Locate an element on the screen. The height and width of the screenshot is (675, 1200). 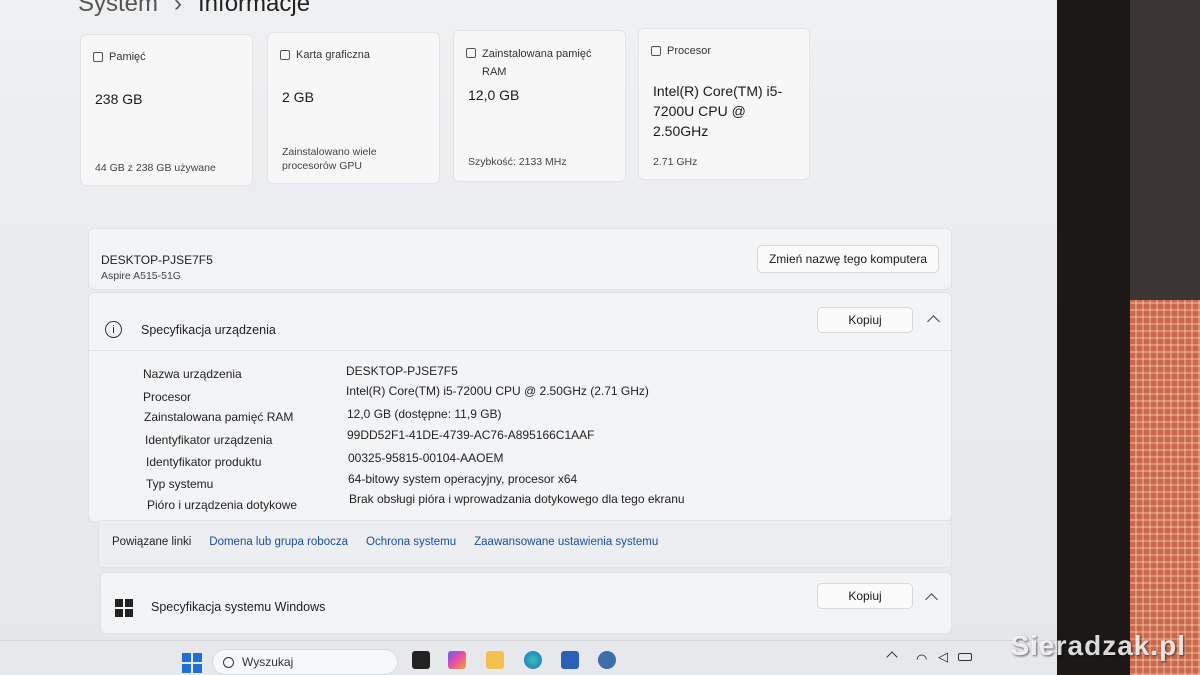
breadcrumb: System › Informacje is located at coordinates (194, 9).